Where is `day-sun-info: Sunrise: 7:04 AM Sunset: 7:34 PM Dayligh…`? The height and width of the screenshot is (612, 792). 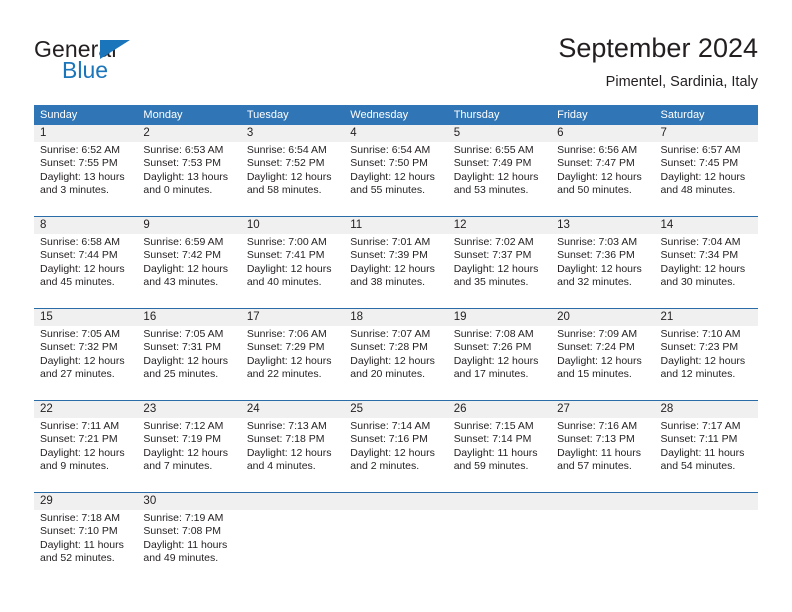 day-sun-info: Sunrise: 7:04 AM Sunset: 7:34 PM Dayligh… is located at coordinates (703, 262).